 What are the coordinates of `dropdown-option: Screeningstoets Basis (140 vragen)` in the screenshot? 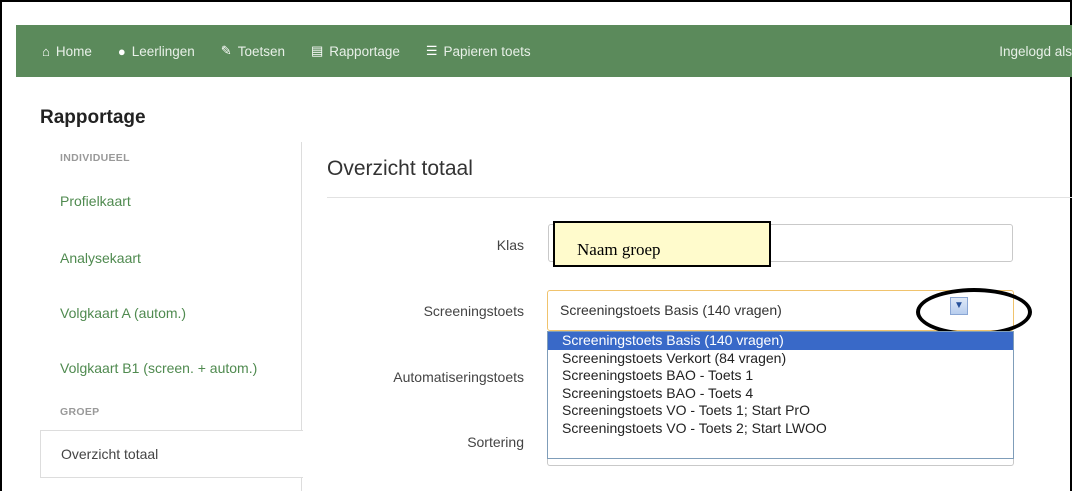 It's located at (780, 341).